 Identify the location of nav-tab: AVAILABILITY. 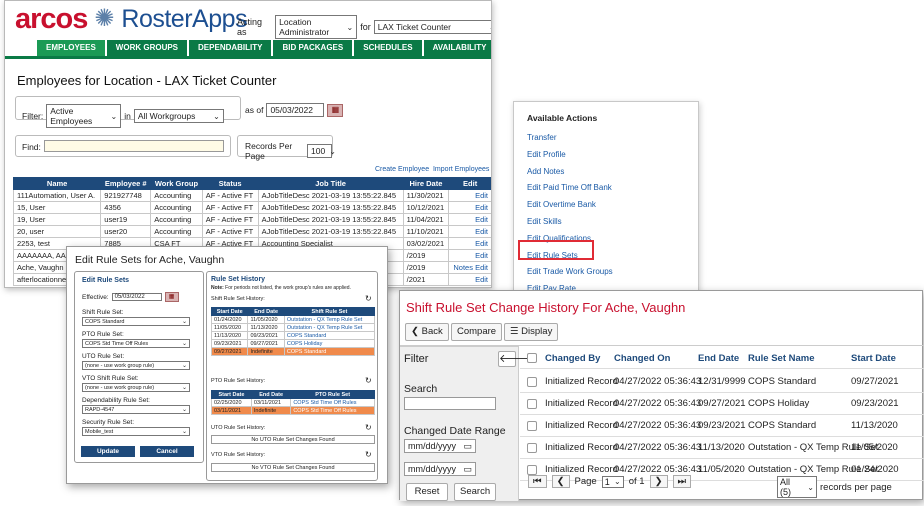
(457, 48).